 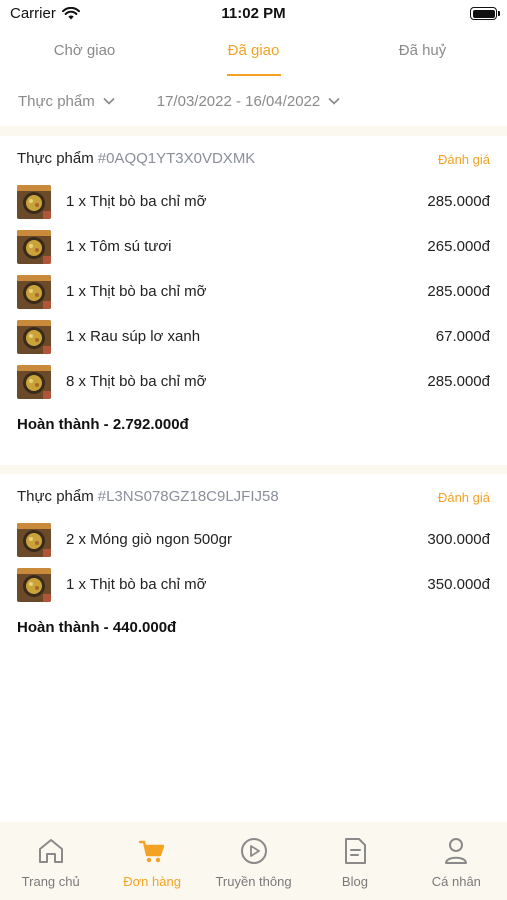 I want to click on document-icon, so click(x=355, y=851).